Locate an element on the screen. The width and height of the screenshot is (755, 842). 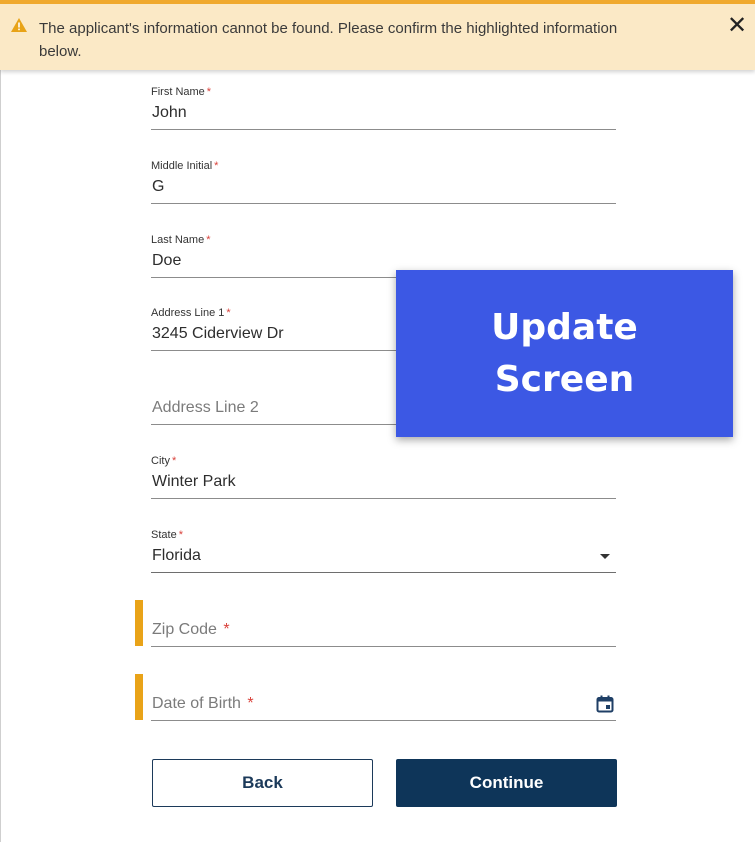
address-line-1-label: Address Line 1 is located at coordinates (188, 313).